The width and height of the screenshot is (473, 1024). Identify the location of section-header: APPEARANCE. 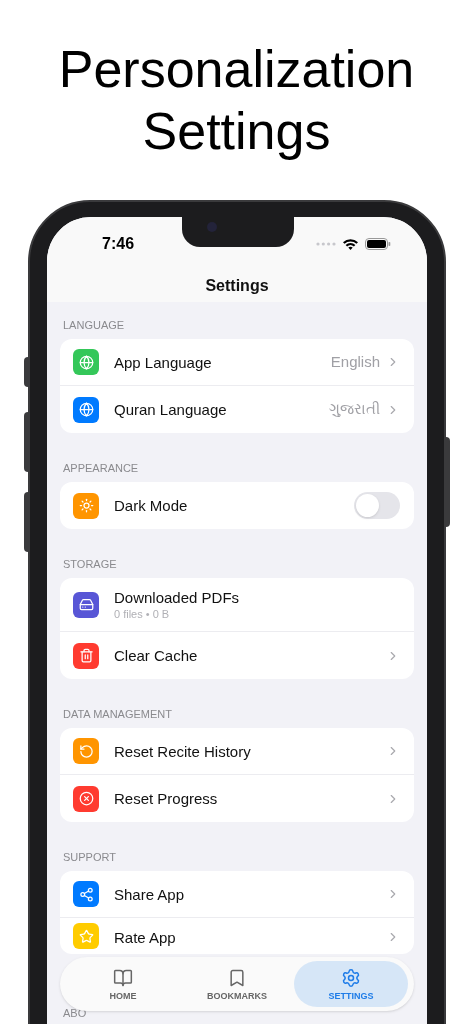
(101, 468).